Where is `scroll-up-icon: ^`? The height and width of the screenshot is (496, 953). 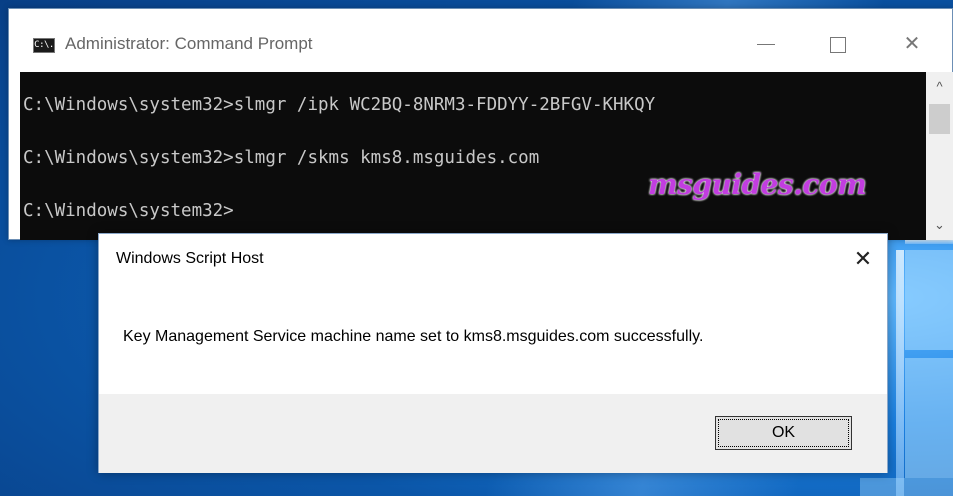
scroll-up-icon: ^ is located at coordinates (939, 87).